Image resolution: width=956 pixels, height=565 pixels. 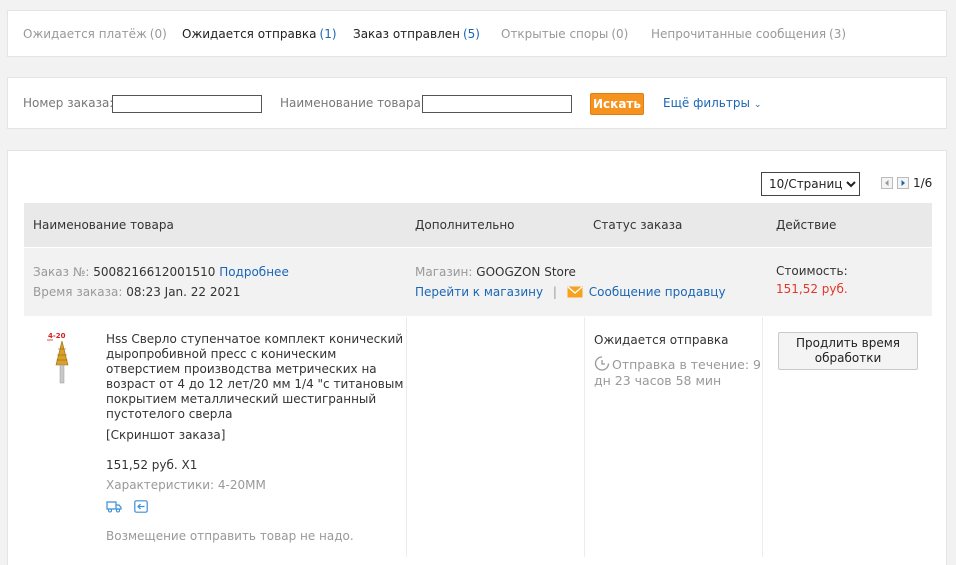 What do you see at coordinates (465, 225) in the screenshot?
I see `header-additional: Дополнительно` at bounding box center [465, 225].